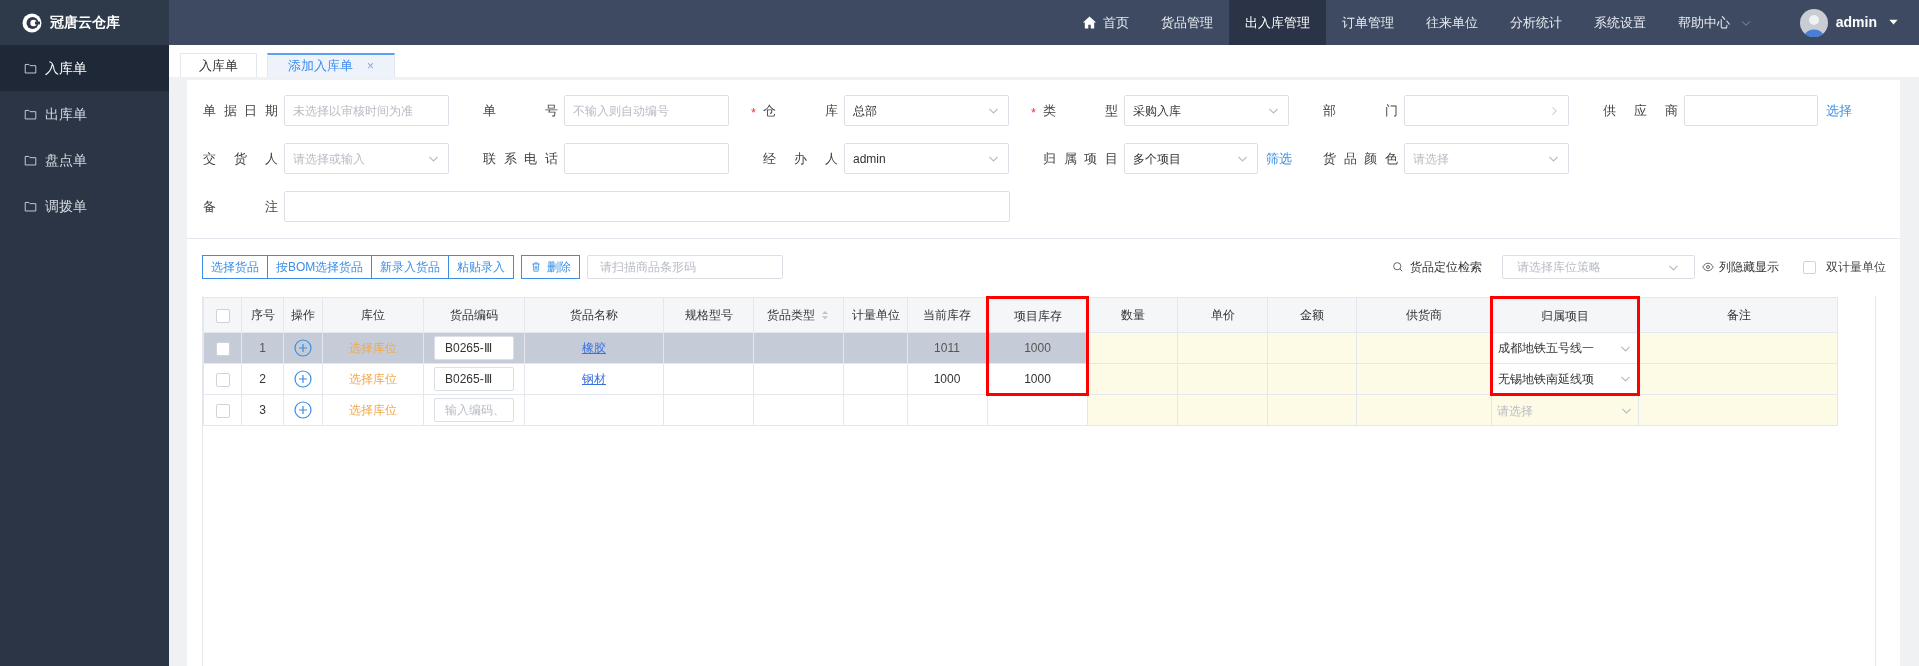 This screenshot has height=666, width=1919. I want to click on checkbox-label: 双计量单位, so click(1856, 267).